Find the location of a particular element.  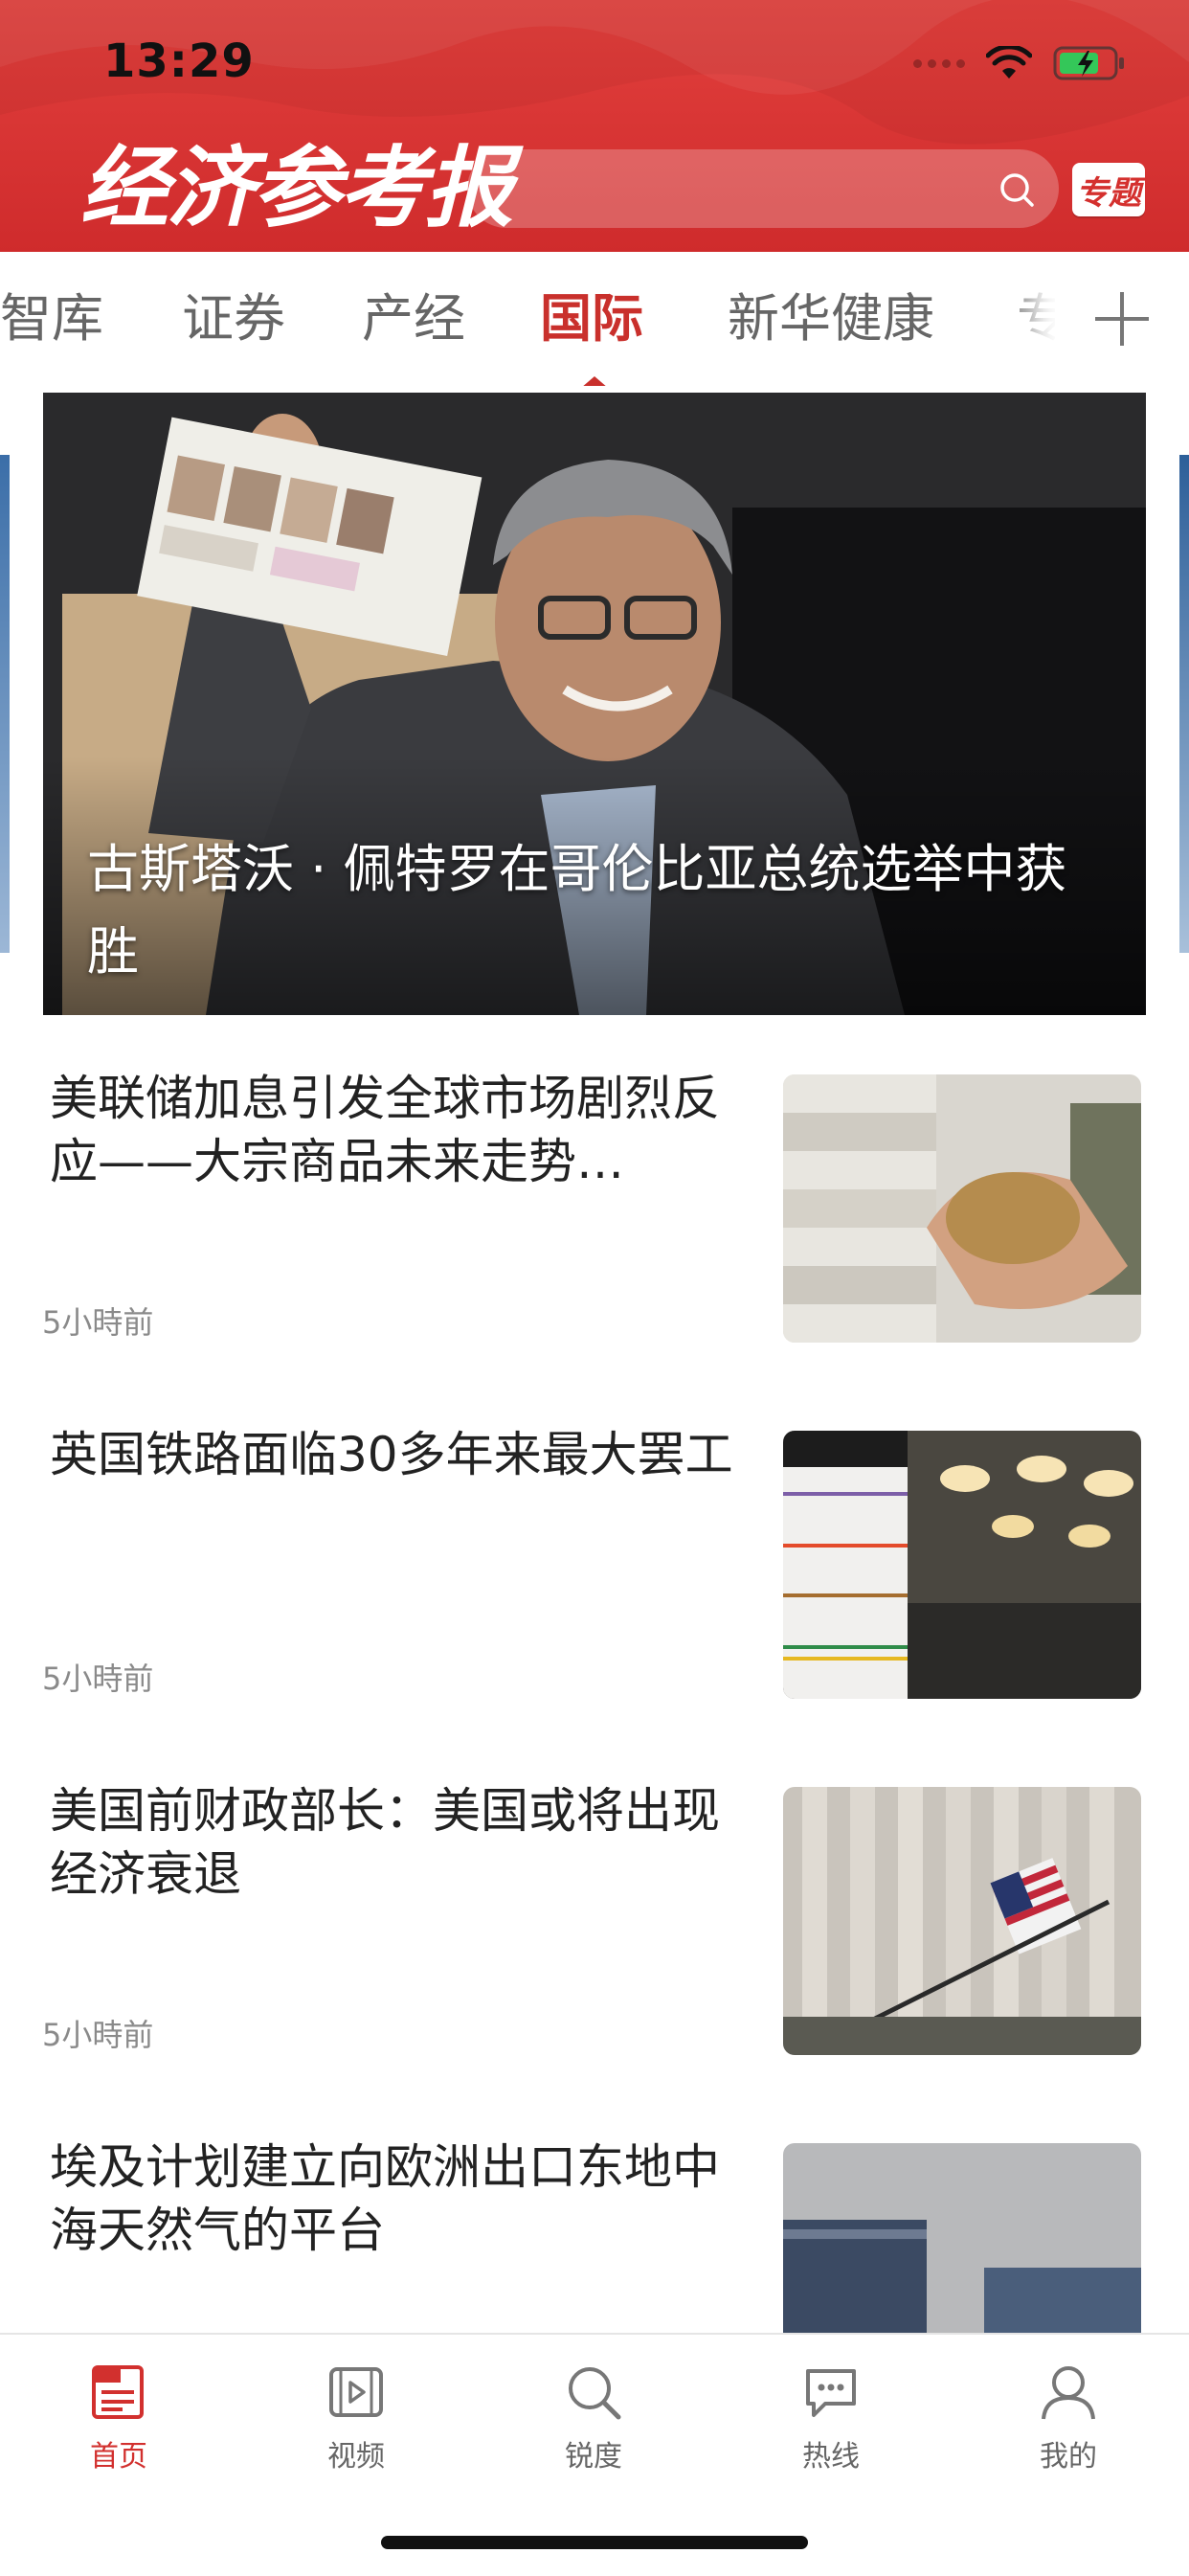

tab-zhiku: 智库 is located at coordinates (51, 319).